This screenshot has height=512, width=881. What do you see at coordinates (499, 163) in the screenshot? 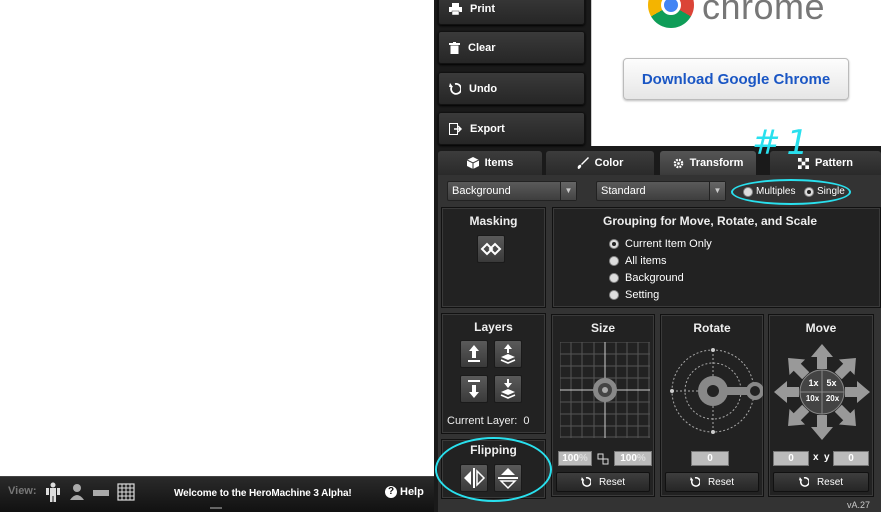
I see `tab-items-label: Items` at bounding box center [499, 163].